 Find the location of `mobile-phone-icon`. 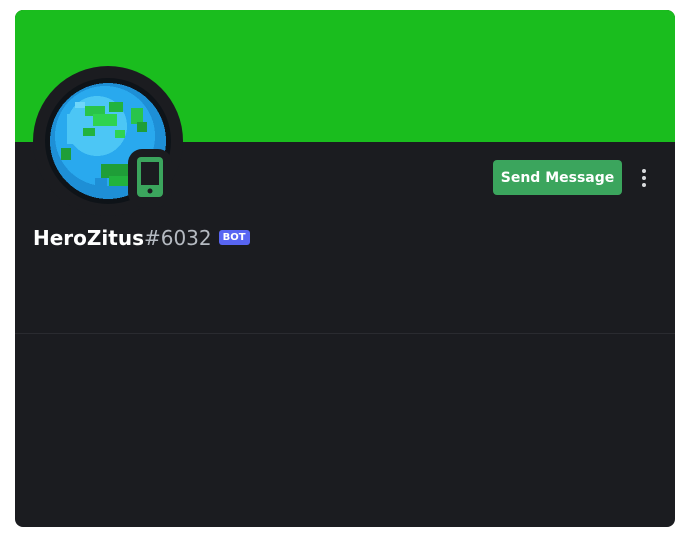

mobile-phone-icon is located at coordinates (150, 177).